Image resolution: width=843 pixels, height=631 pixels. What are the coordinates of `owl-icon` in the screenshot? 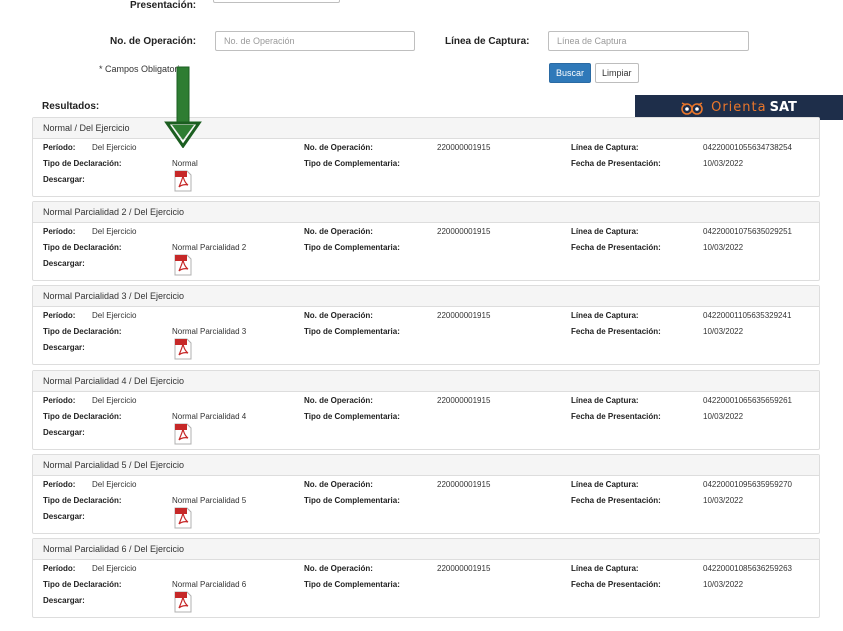 It's located at (692, 108).